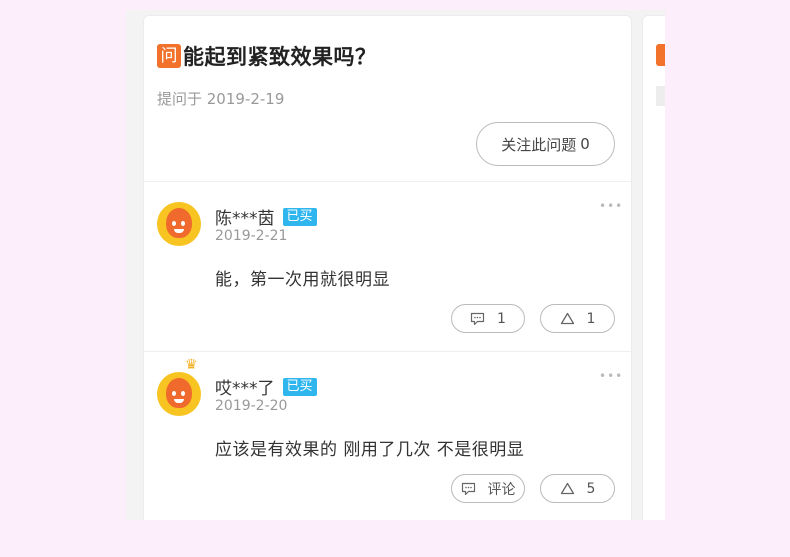 The width and height of the screenshot is (790, 557). Describe the element at coordinates (591, 488) in the screenshot. I see `like-count: 5` at that location.